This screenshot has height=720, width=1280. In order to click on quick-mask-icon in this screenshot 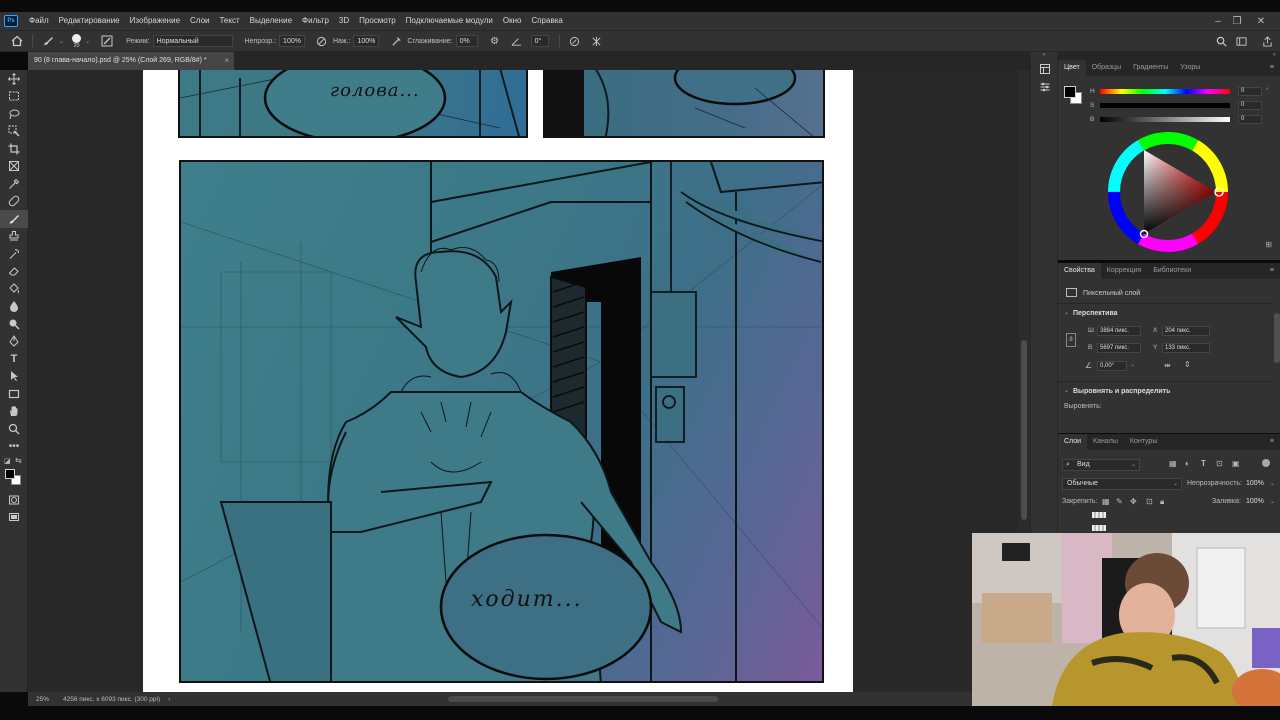, I will do `click(14, 500)`.